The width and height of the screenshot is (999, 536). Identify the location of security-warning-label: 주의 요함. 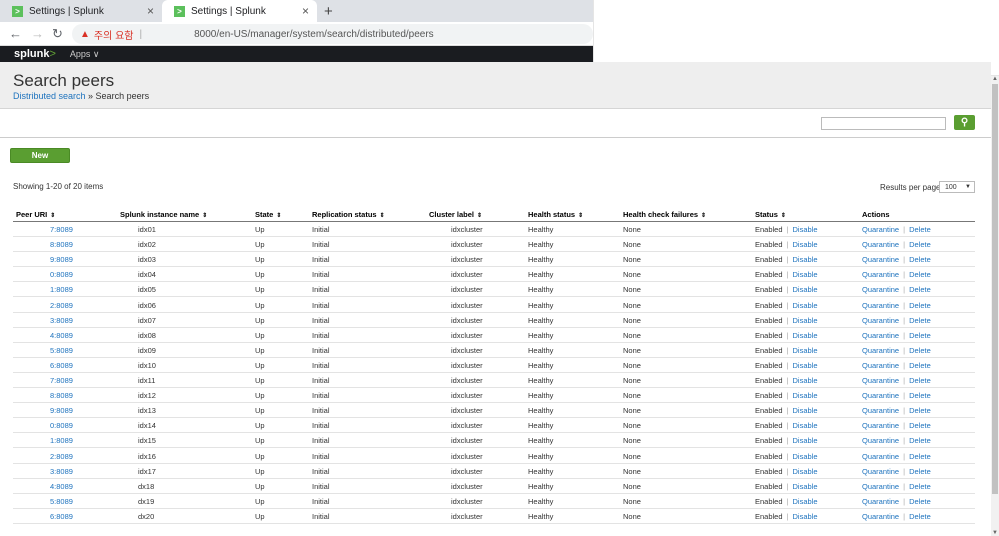
(114, 34).